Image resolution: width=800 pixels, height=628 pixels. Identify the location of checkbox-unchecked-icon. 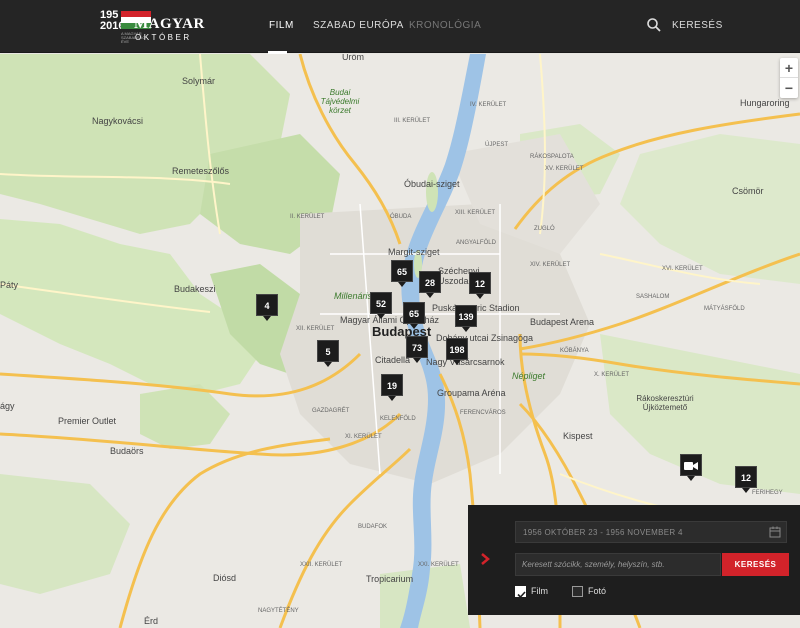
(577, 591).